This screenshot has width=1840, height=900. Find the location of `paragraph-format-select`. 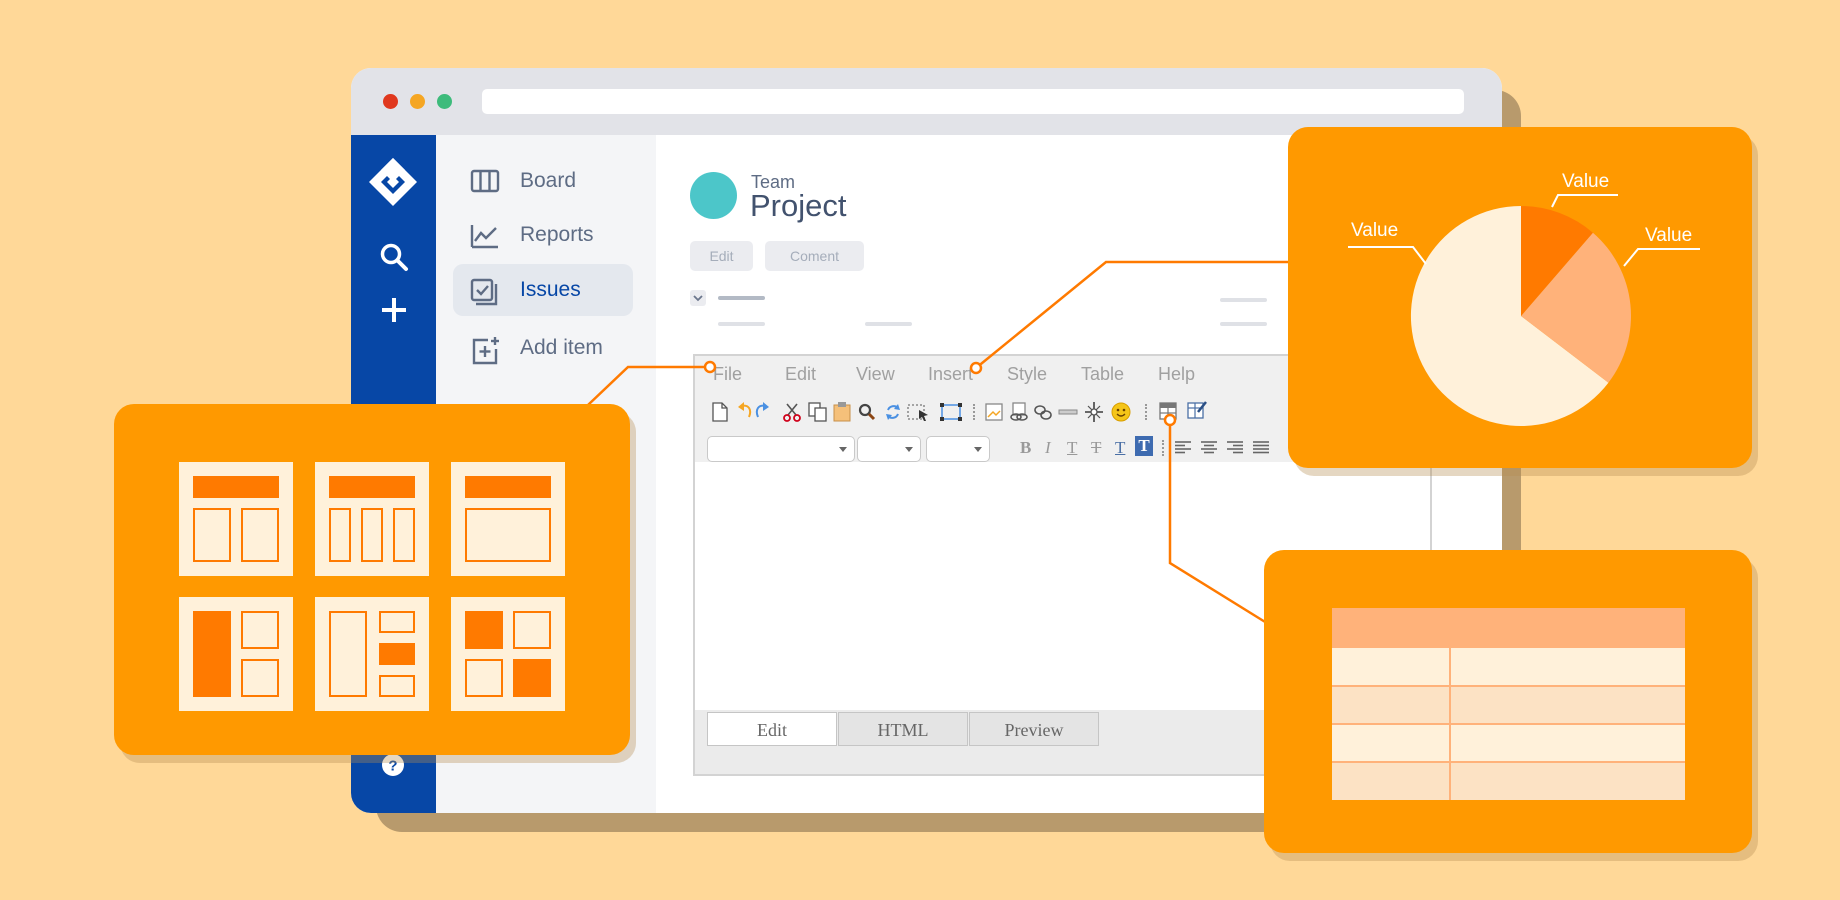

paragraph-format-select is located at coordinates (958, 449).